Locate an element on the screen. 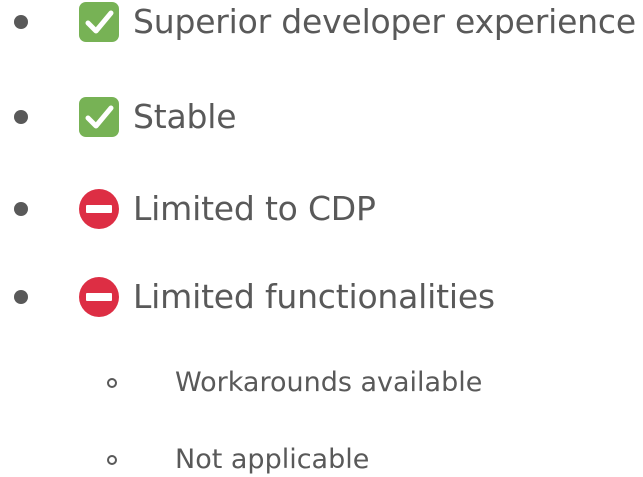 Image resolution: width=643 pixels, height=477 pixels. item-label: Superior developer experience is located at coordinates (384, 21).